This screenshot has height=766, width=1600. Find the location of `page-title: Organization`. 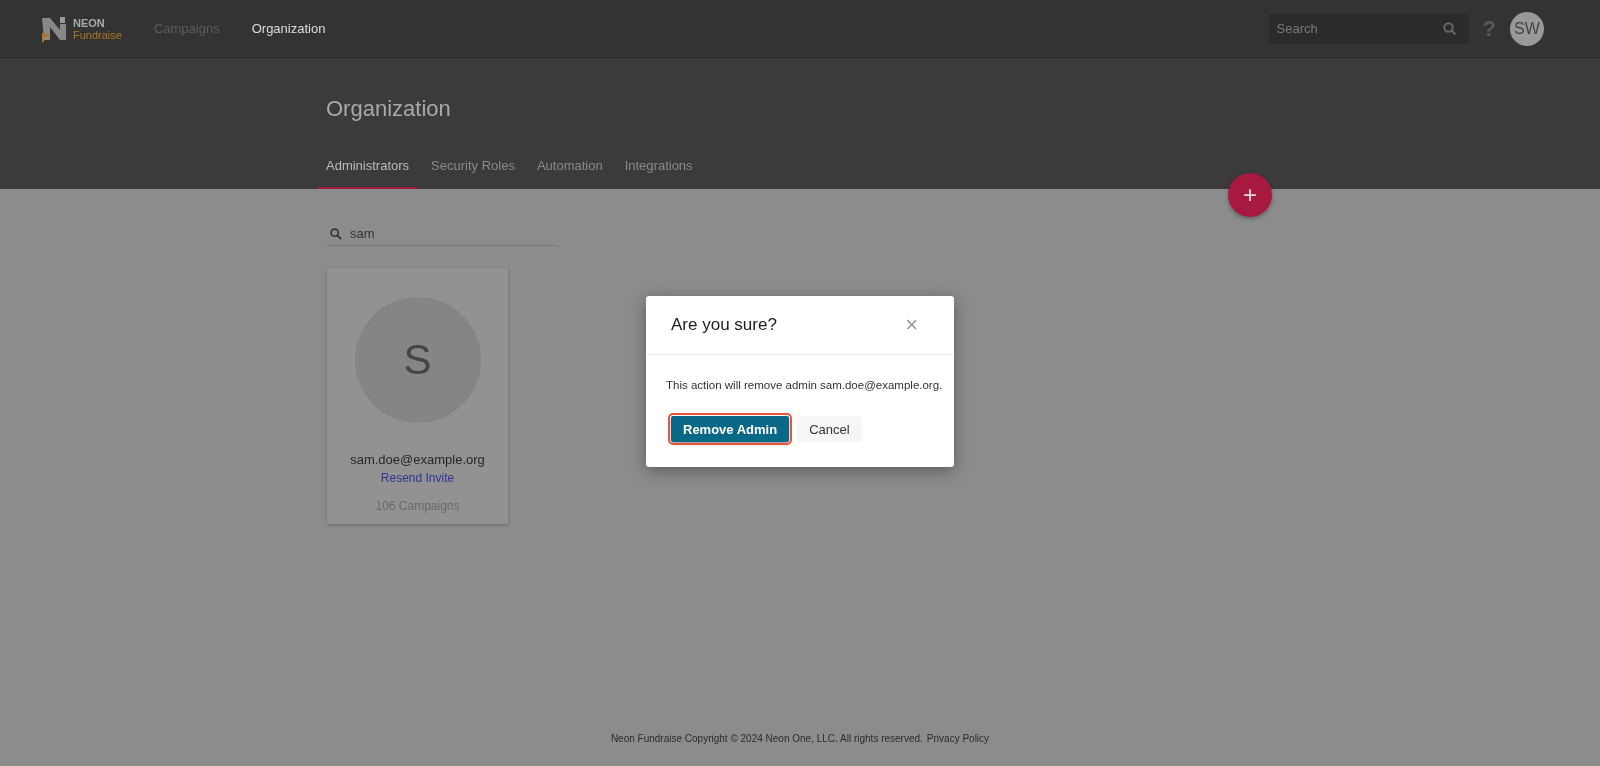

page-title: Organization is located at coordinates (388, 109).